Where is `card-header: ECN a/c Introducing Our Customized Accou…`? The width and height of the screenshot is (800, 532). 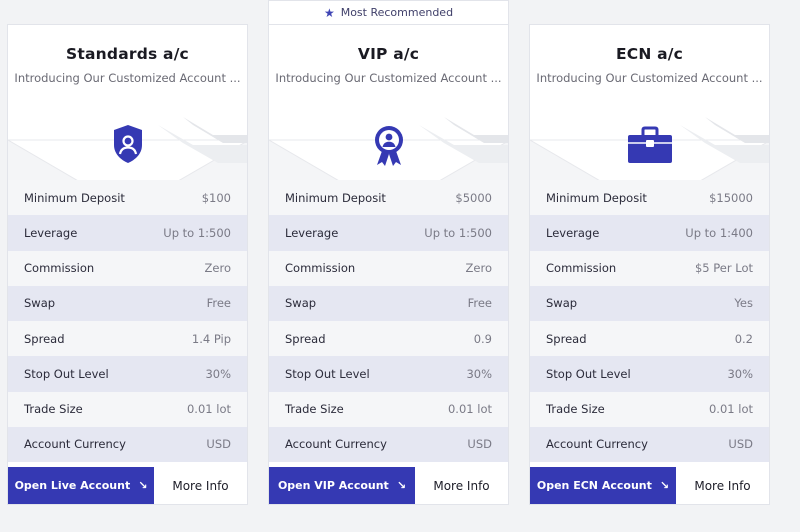
card-header: ECN a/c Introducing Our Customized Accou… is located at coordinates (649, 102).